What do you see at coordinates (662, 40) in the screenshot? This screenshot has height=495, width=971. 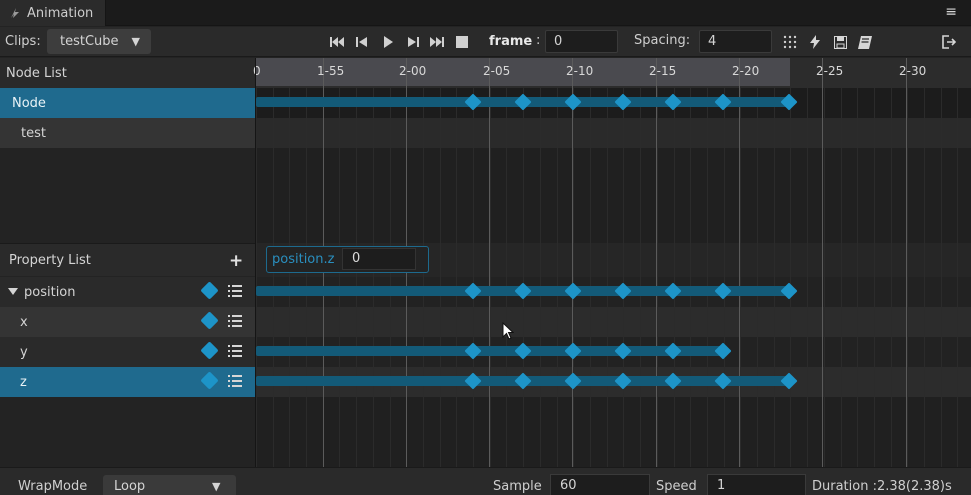 I see `spacing-label: Spacing:` at bounding box center [662, 40].